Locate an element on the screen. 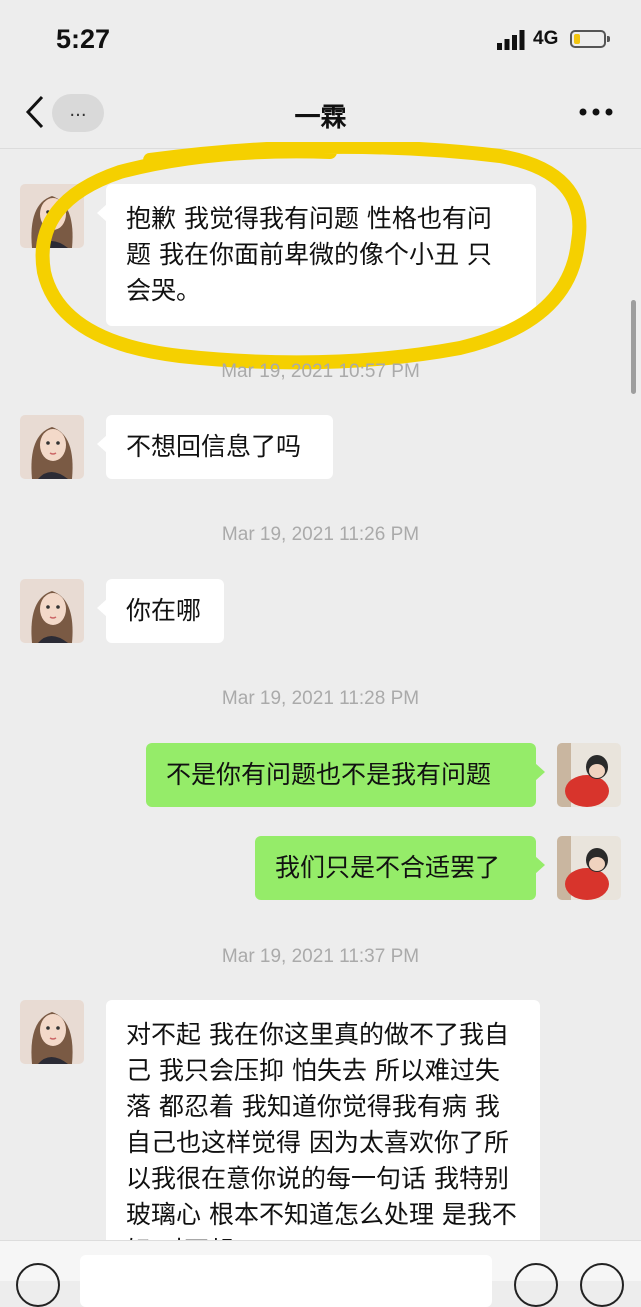 The image size is (641, 1307). chat-header: ... 一霖 is located at coordinates (320, 114).